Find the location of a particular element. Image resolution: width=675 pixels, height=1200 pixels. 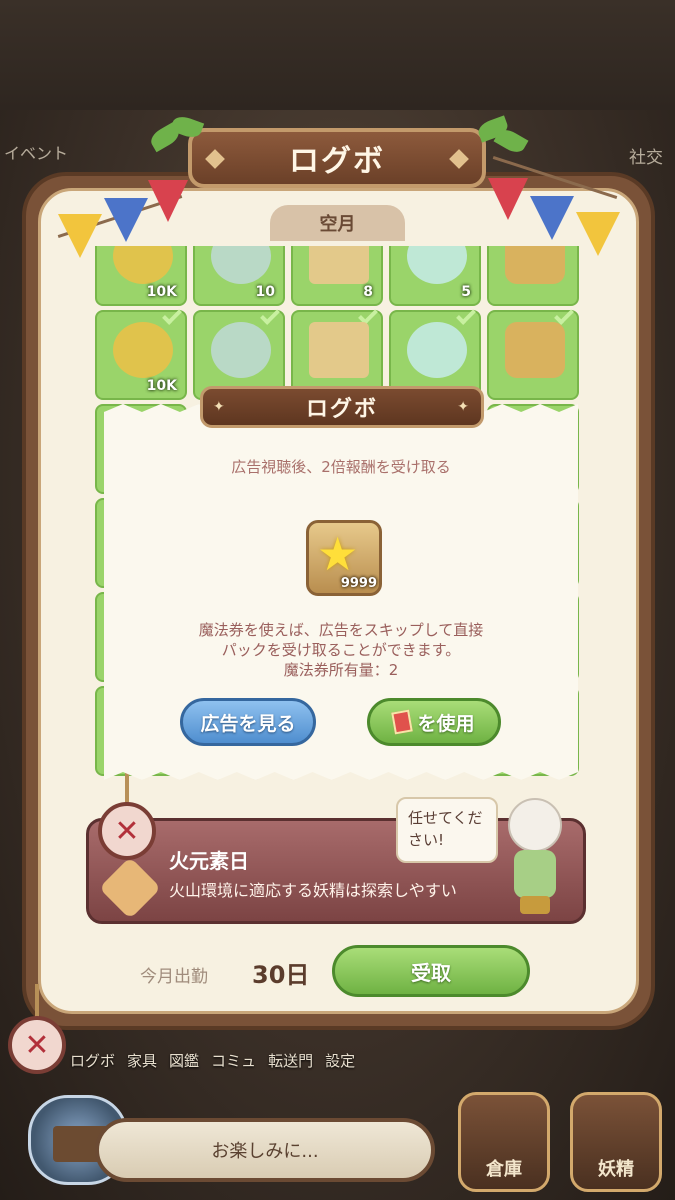

bottom-tab-bar: ログボ 家具 図鑑 コミュ 転送門 設定 is located at coordinates (270, 1065).